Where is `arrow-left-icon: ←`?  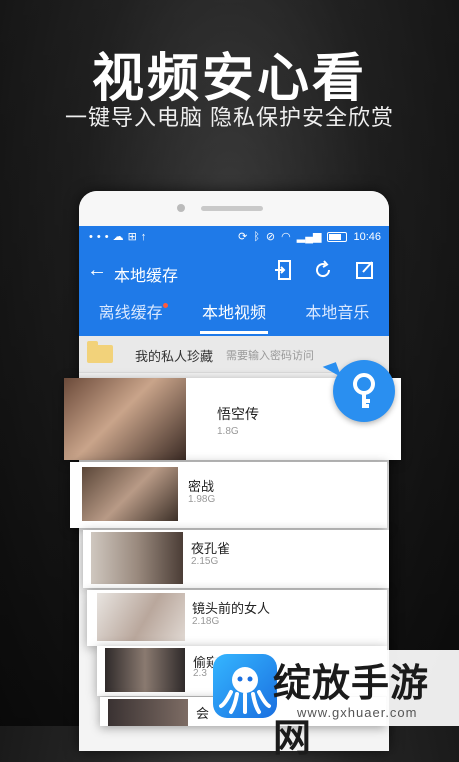
arrow-left-icon: ← is located at coordinates (97, 270).